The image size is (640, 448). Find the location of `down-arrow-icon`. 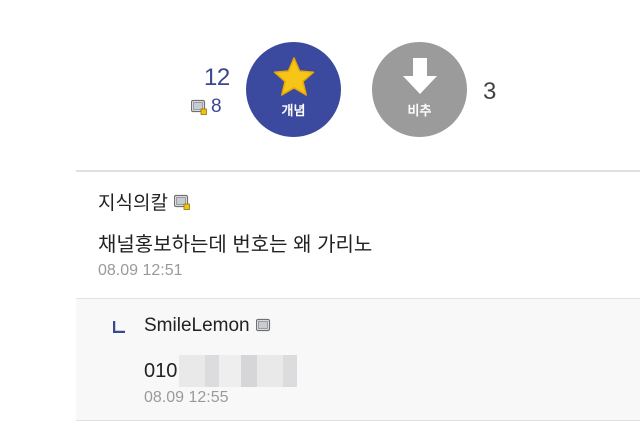

down-arrow-icon is located at coordinates (419, 76).